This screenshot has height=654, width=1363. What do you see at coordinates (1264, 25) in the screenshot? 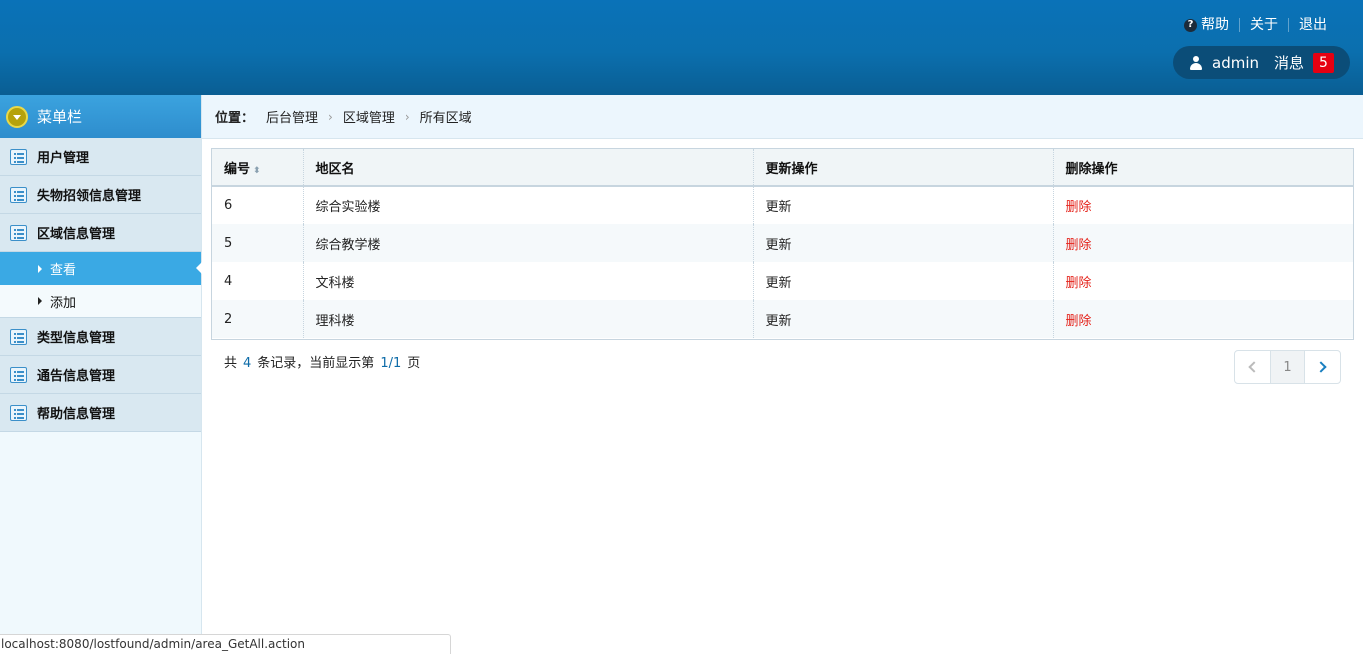
I see `about-link: 关于` at bounding box center [1264, 25].